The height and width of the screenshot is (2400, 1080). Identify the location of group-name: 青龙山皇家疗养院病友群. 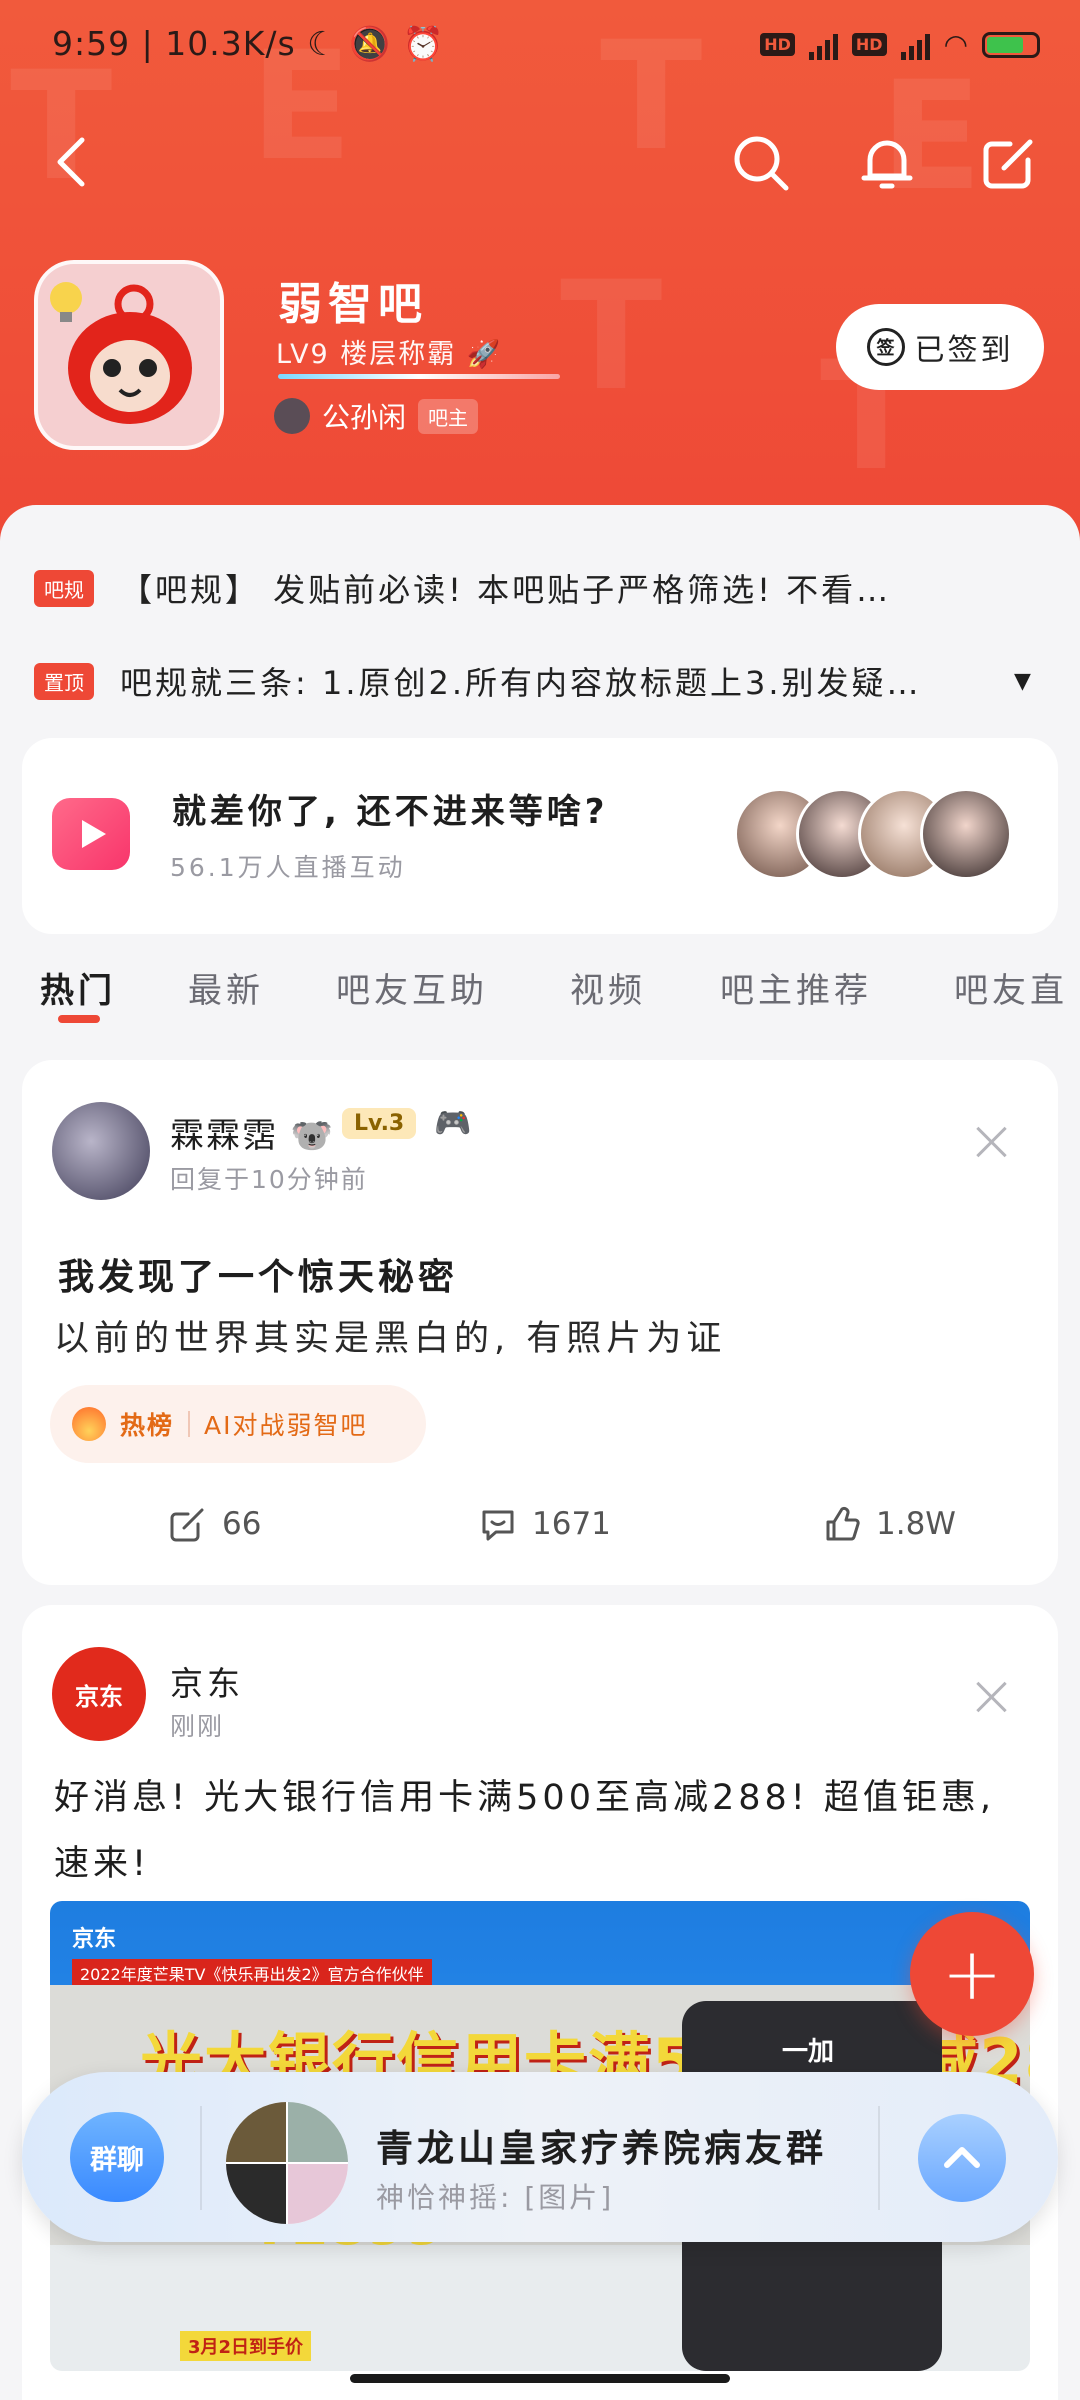
(601, 2148).